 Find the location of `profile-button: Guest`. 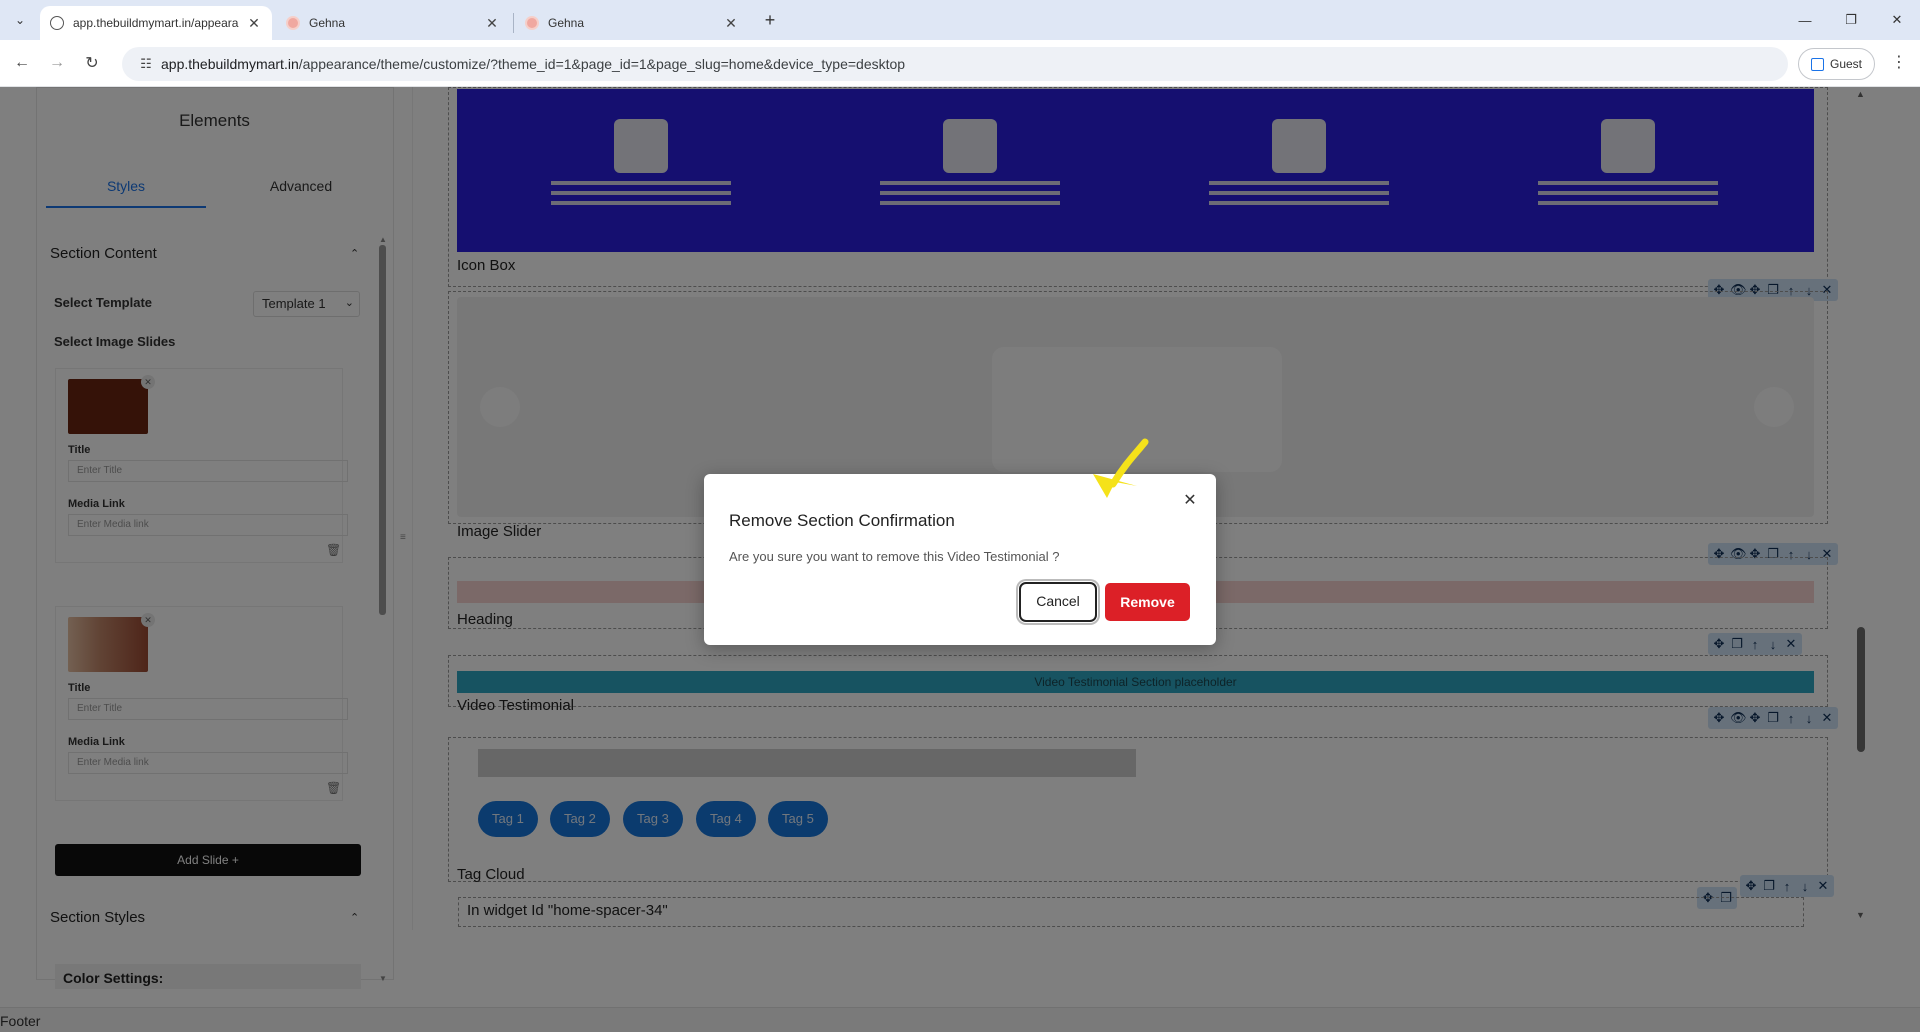

profile-button: Guest is located at coordinates (1836, 64).